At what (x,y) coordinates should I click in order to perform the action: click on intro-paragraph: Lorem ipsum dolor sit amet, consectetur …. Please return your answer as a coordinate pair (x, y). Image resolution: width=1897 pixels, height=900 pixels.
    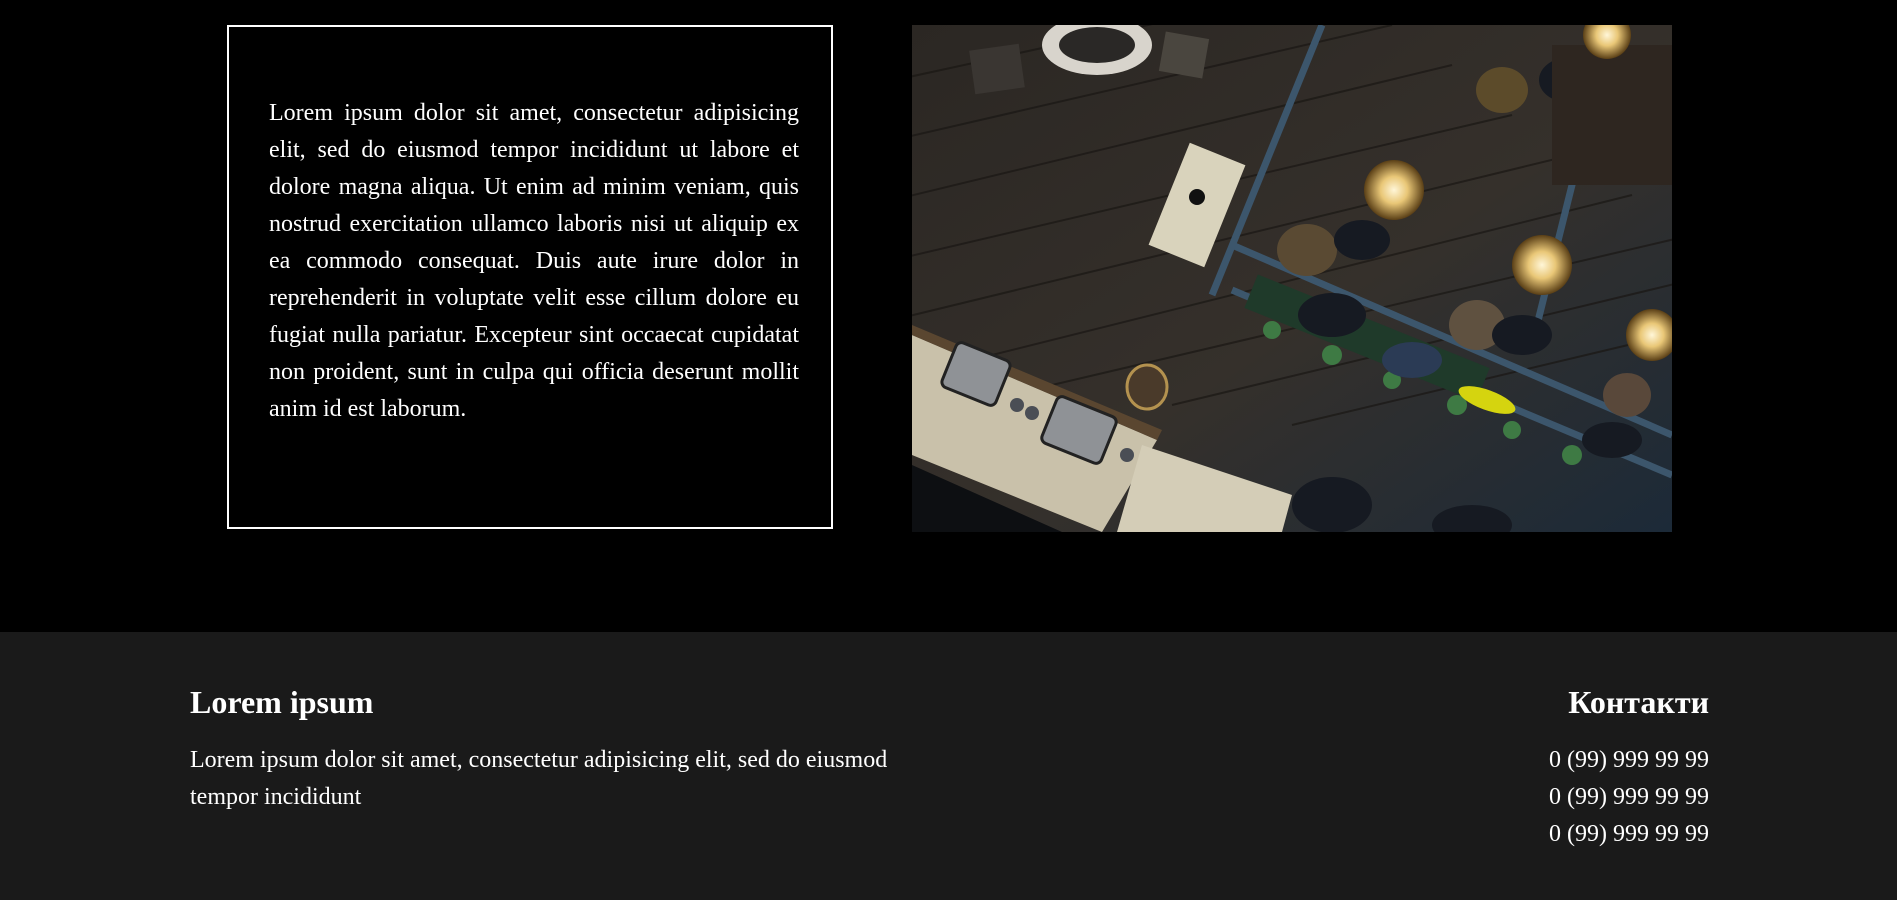
    Looking at the image, I should click on (534, 261).